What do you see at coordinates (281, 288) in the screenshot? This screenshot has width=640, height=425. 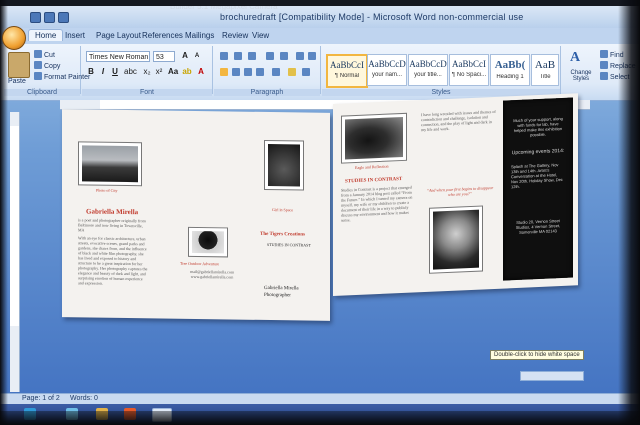 I see `signature-name: Gabriella Mirella` at bounding box center [281, 288].